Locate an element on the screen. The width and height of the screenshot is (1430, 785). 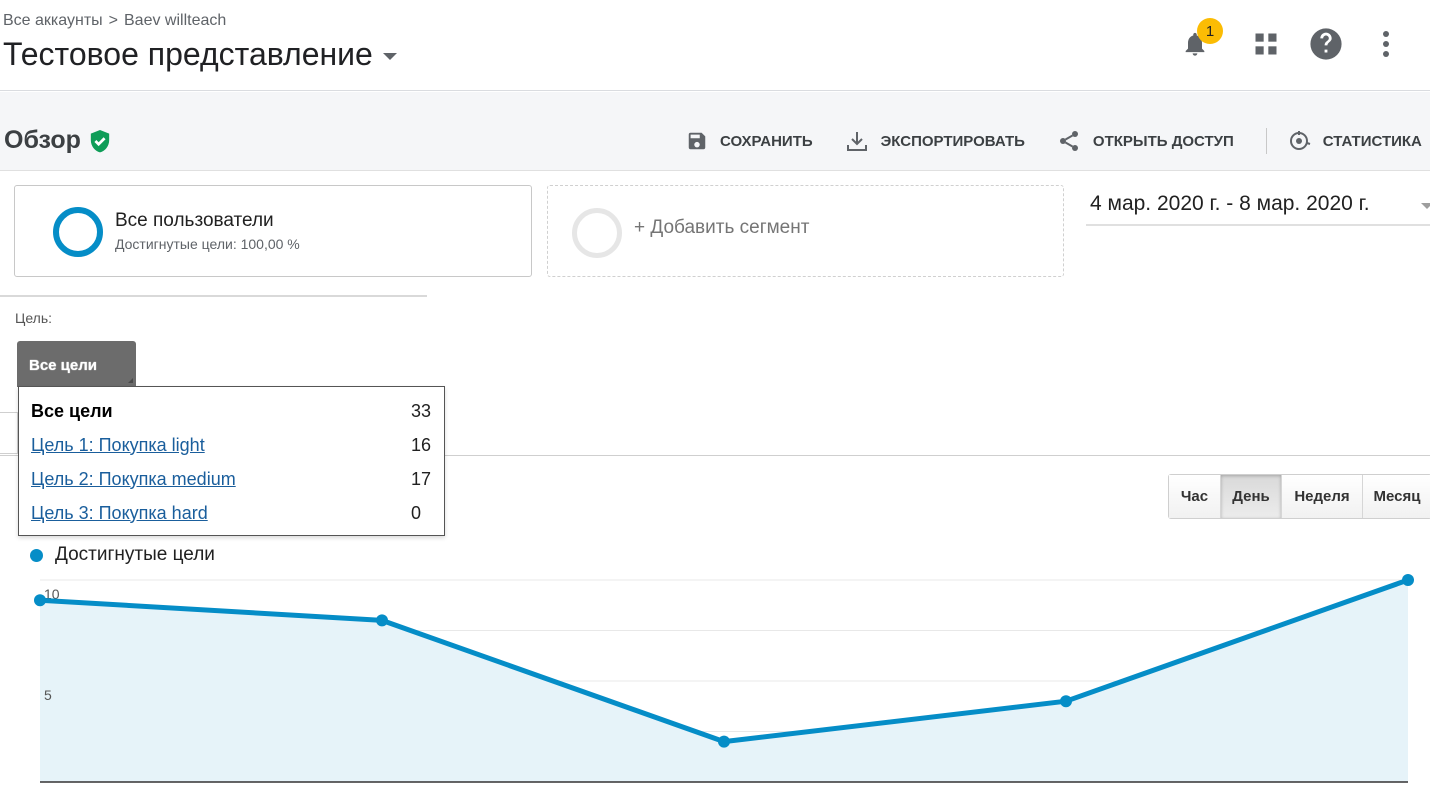
save-icon is located at coordinates (697, 141).